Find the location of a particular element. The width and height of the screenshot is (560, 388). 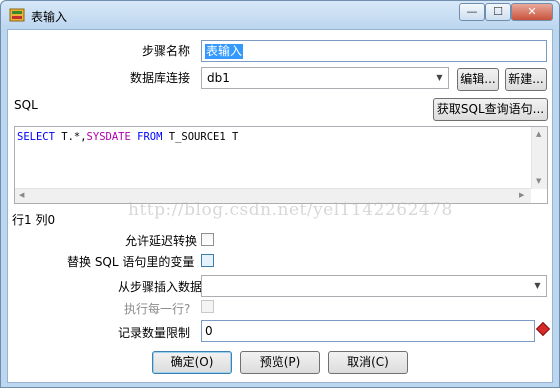

ok-button: 确定(O) is located at coordinates (192, 362).